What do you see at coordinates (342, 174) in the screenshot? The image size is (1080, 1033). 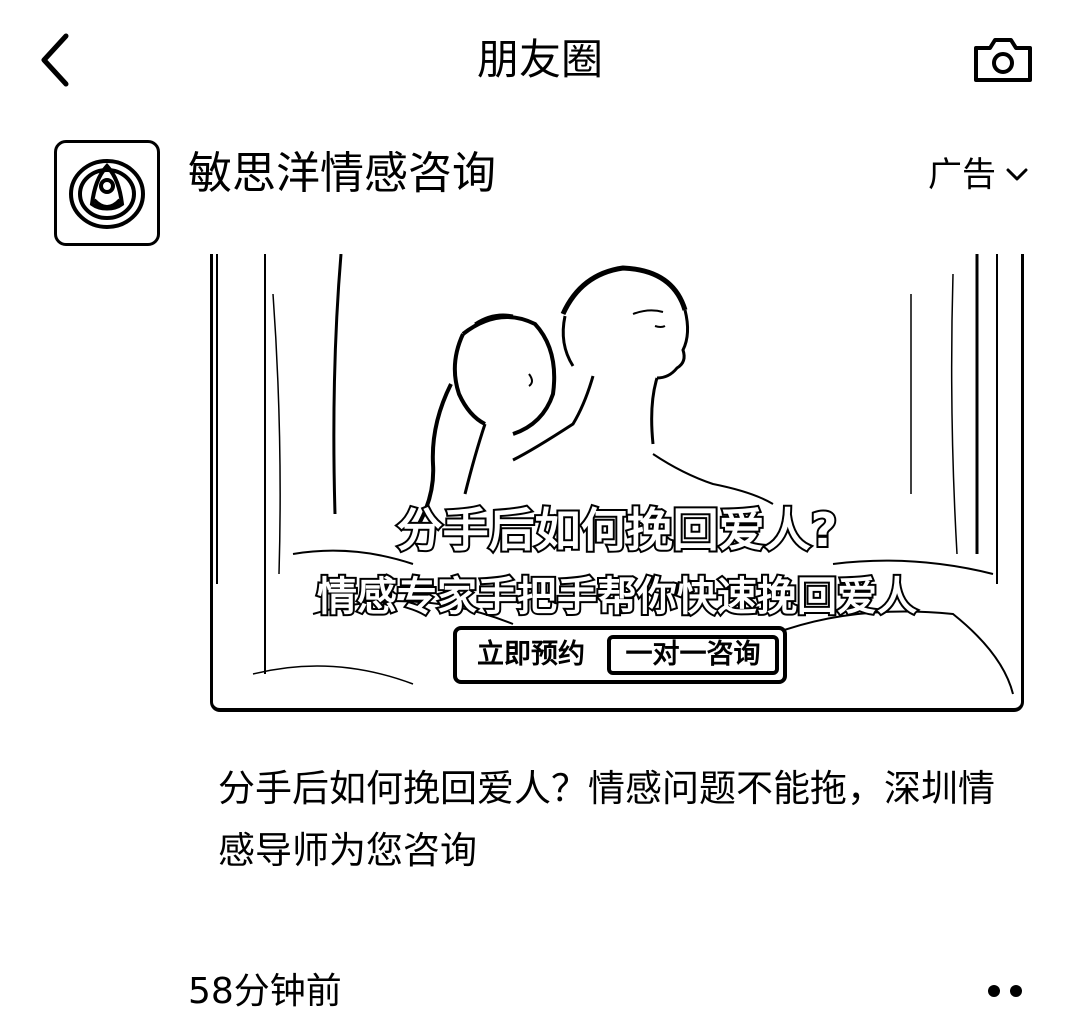 I see `author-name: 敏思洋情感咨询` at bounding box center [342, 174].